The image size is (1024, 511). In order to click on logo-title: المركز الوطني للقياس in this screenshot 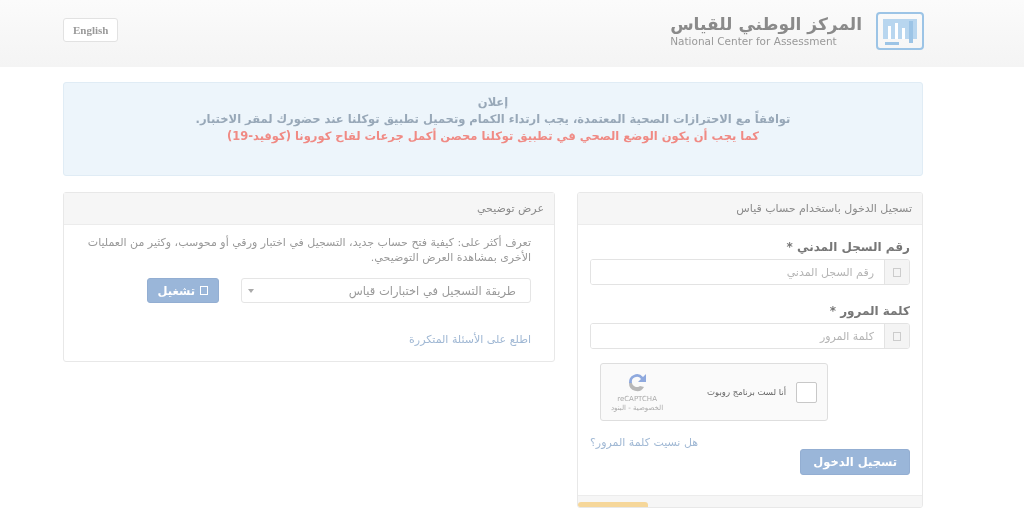, I will do `click(766, 23)`.